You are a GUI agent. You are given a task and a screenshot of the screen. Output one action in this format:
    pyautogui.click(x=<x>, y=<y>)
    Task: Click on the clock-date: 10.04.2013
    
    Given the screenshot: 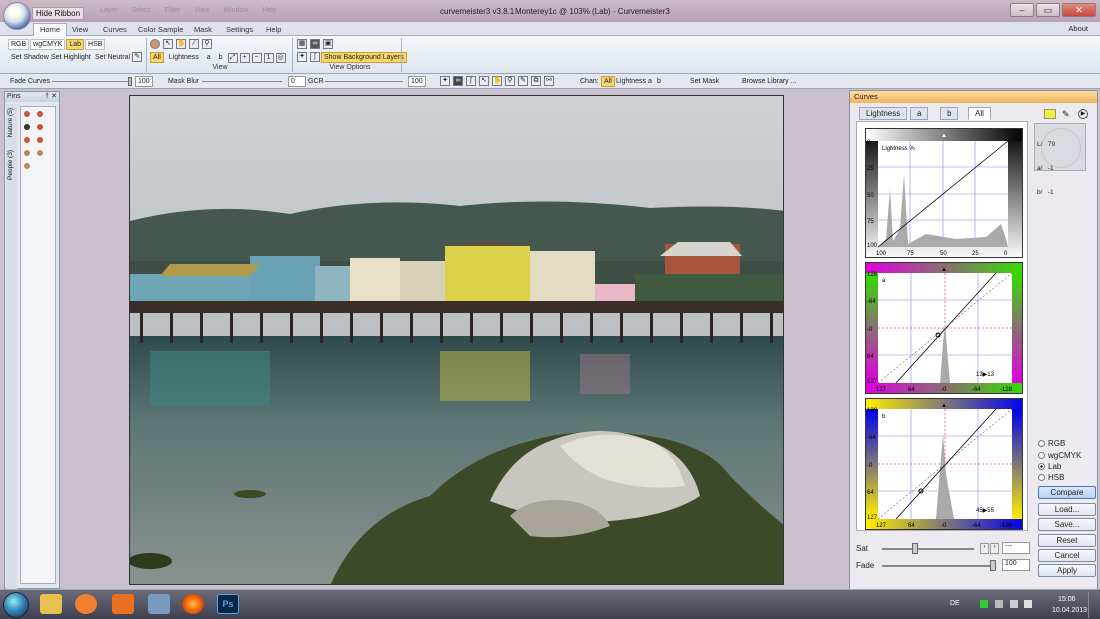 What is the action you would take?
    pyautogui.click(x=1069, y=610)
    